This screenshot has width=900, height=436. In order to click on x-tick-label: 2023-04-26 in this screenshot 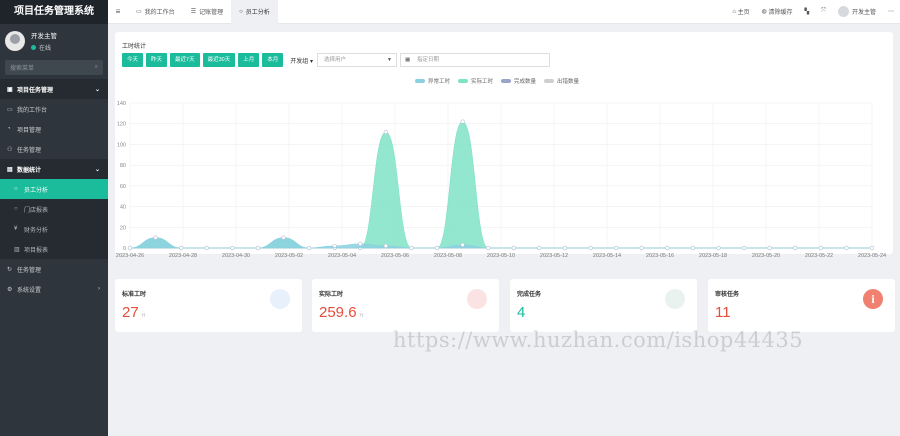, I will do `click(130, 256)`.